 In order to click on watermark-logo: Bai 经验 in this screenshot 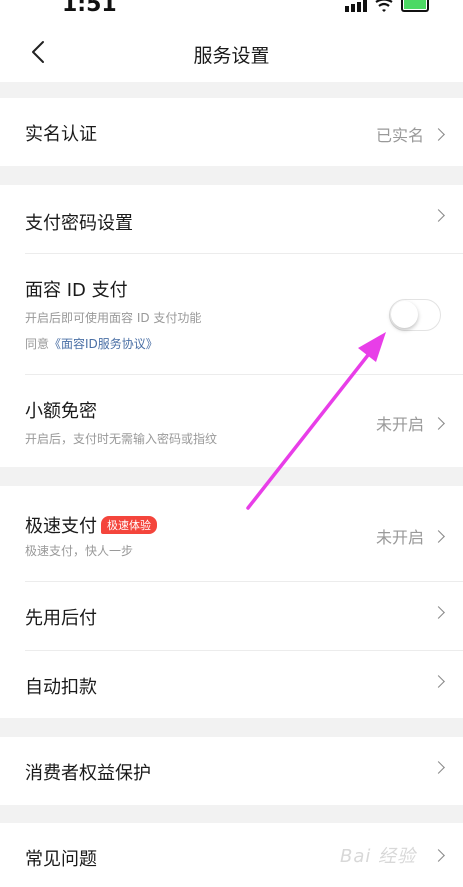, I will do `click(378, 856)`.